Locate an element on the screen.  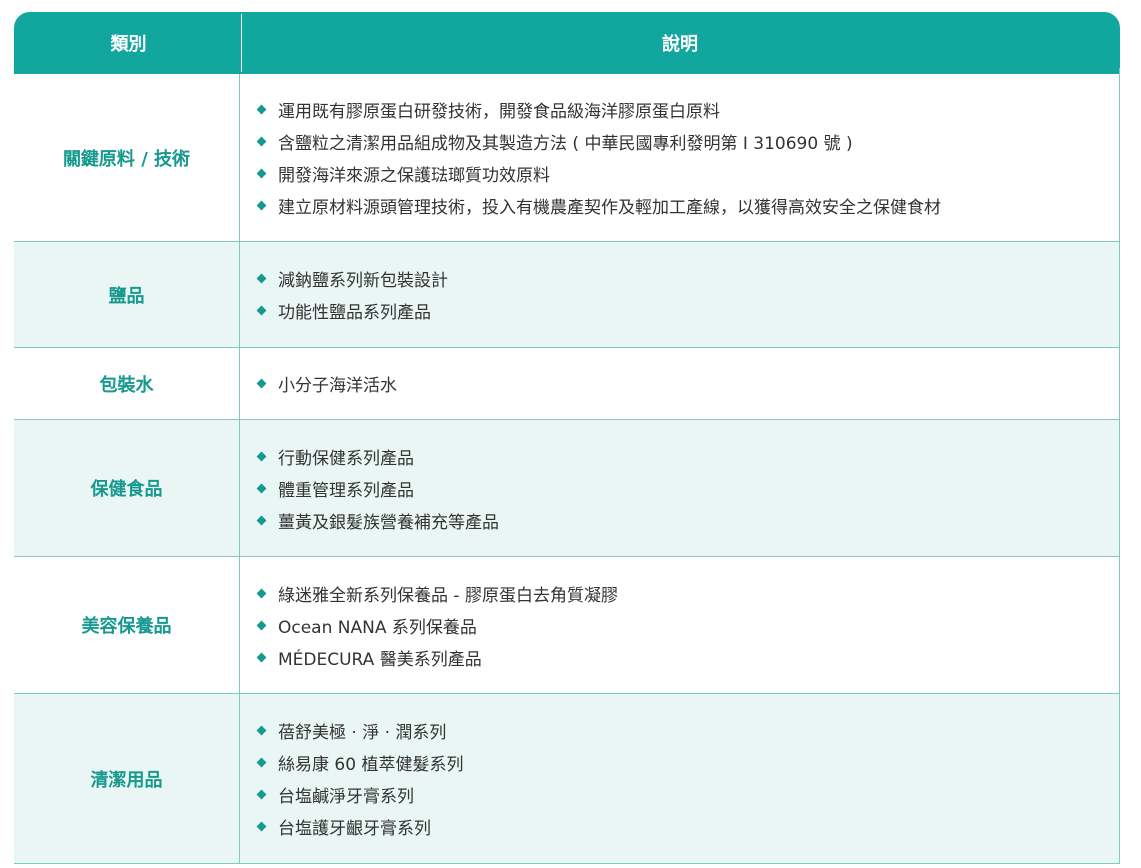
list-item-text: 運用既有膠原蛋白研發技術，開發食品級海洋膠原蛋白原料 is located at coordinates (499, 112).